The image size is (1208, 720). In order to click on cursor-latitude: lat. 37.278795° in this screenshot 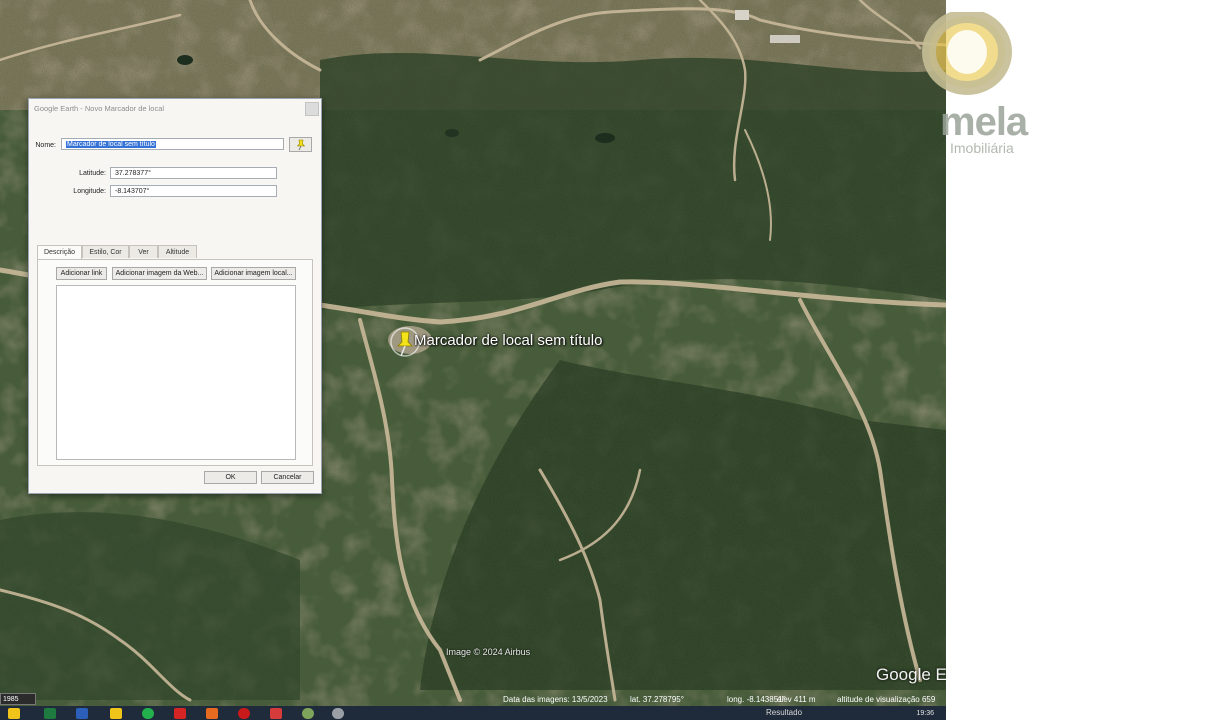, I will do `click(657, 699)`.